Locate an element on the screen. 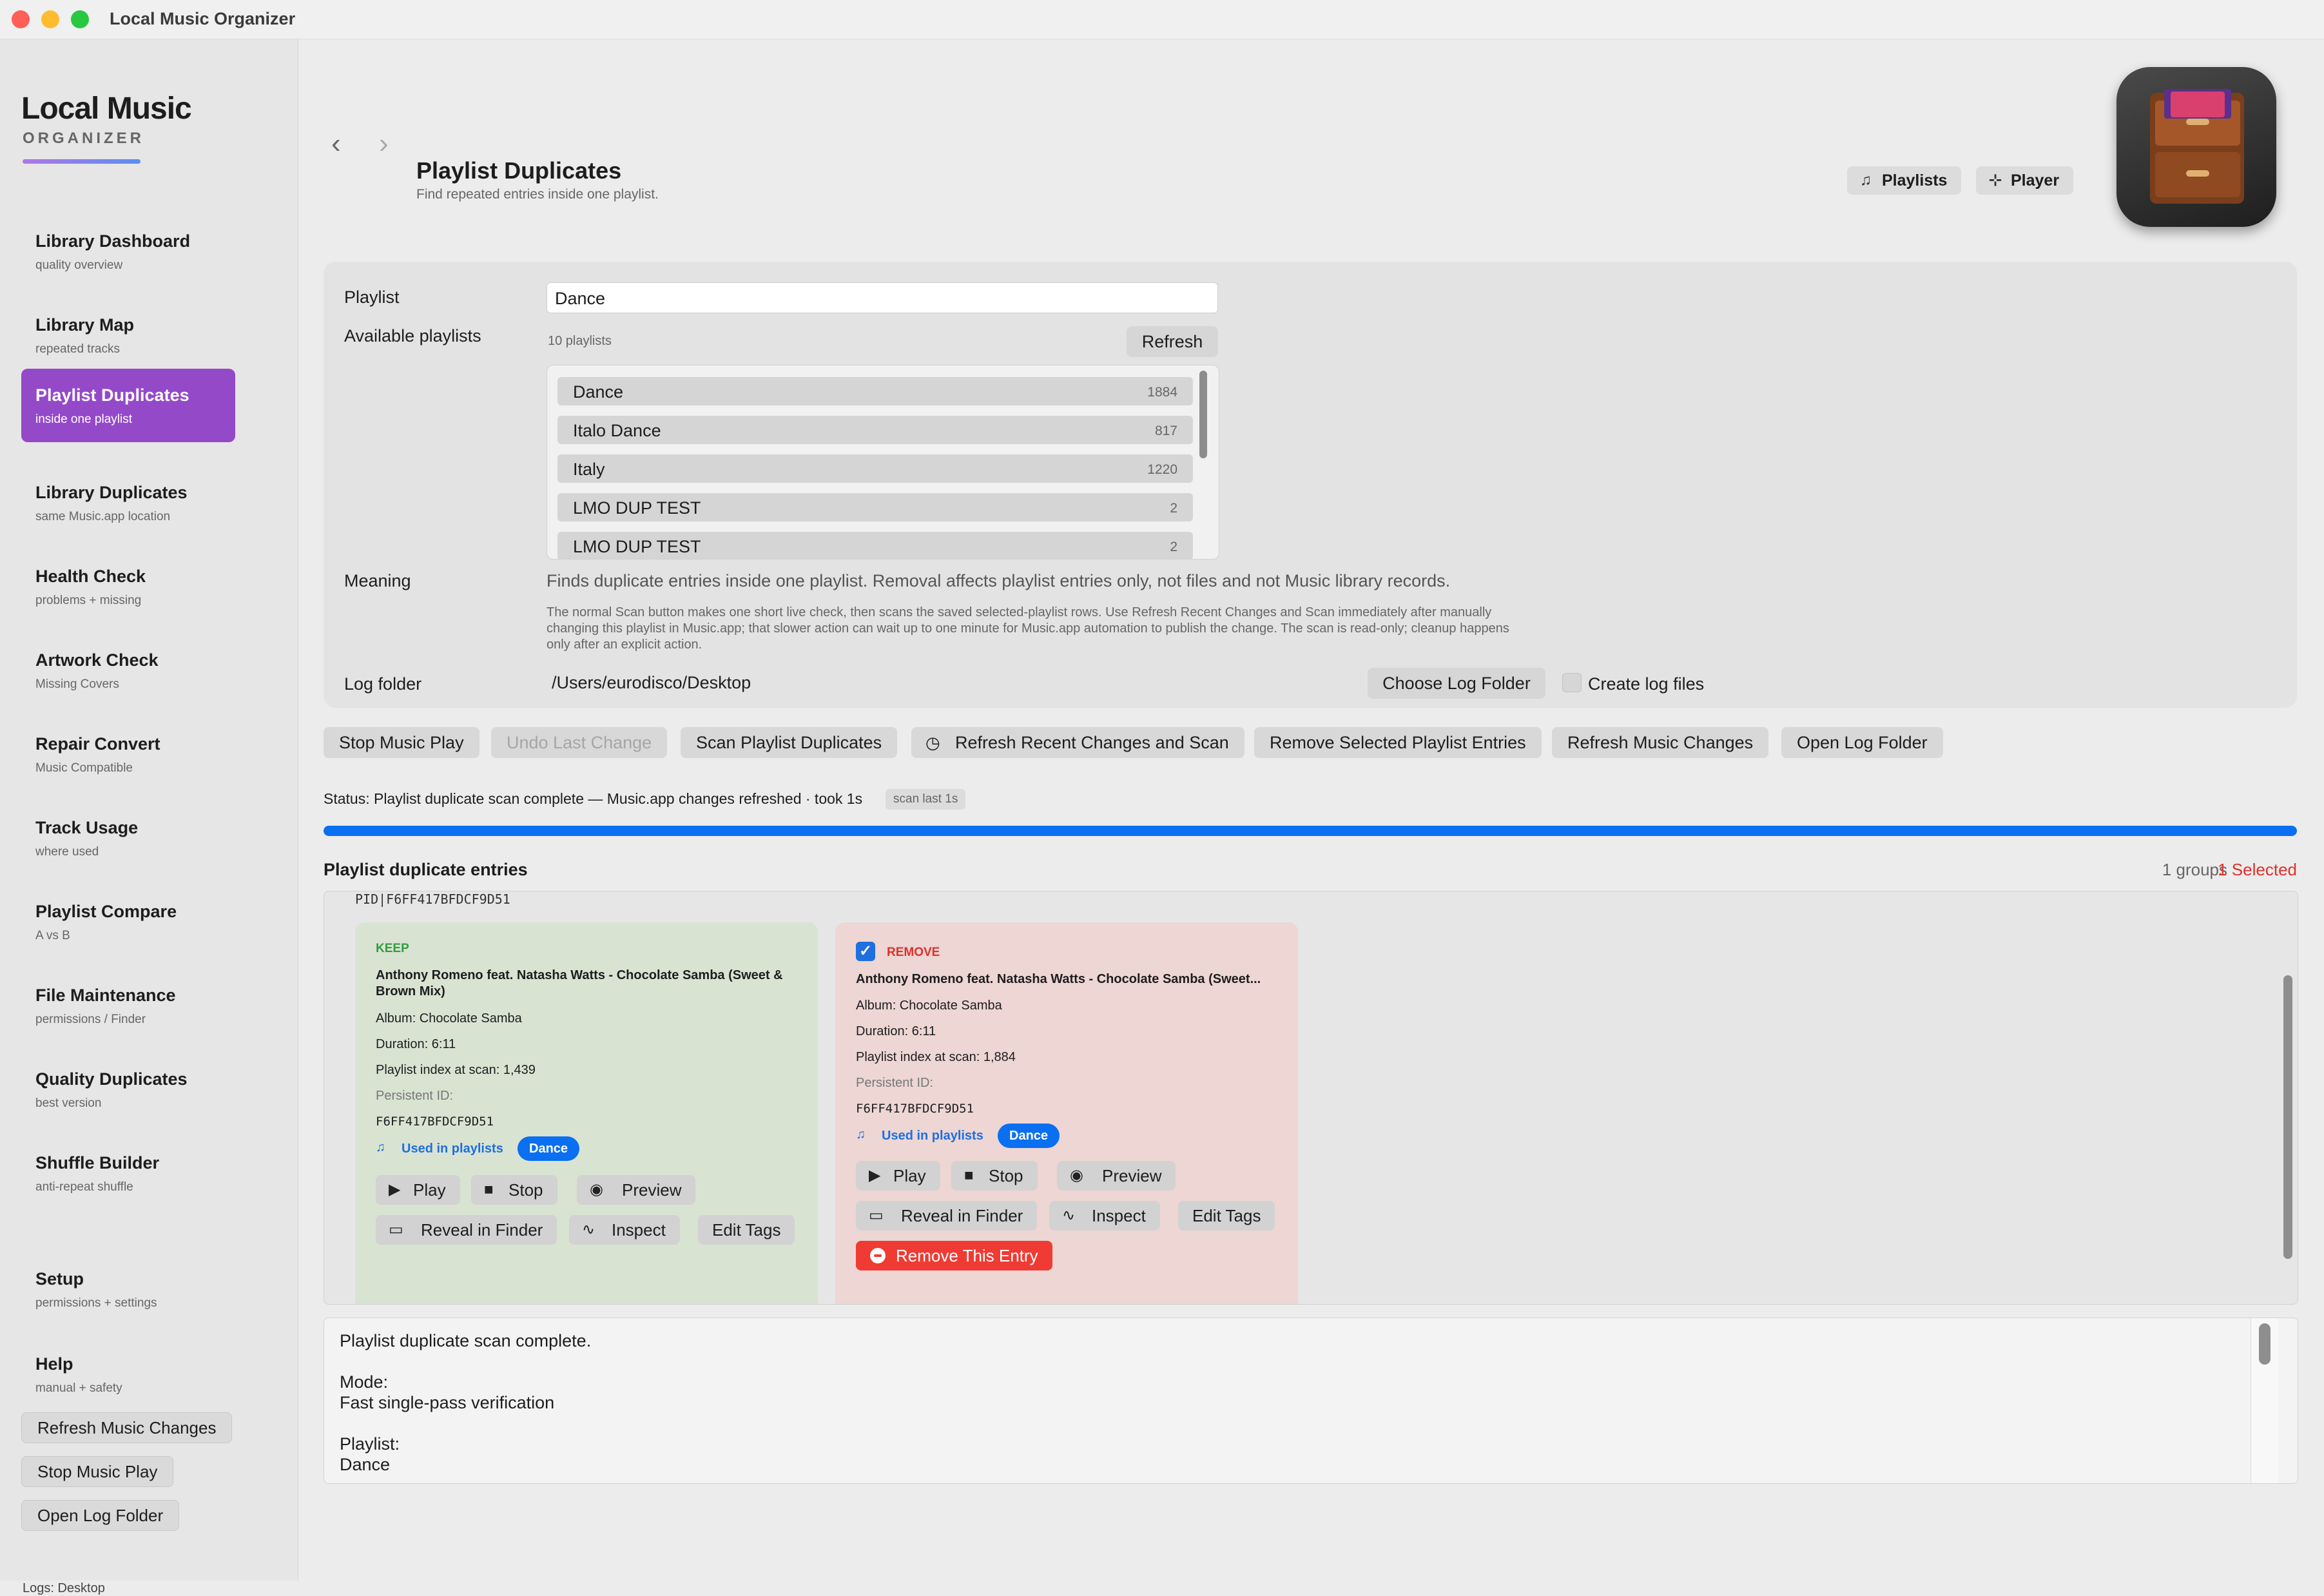 This screenshot has width=2324, height=1596. sidebar-item-label: Playlist Duplicates is located at coordinates (112, 395).